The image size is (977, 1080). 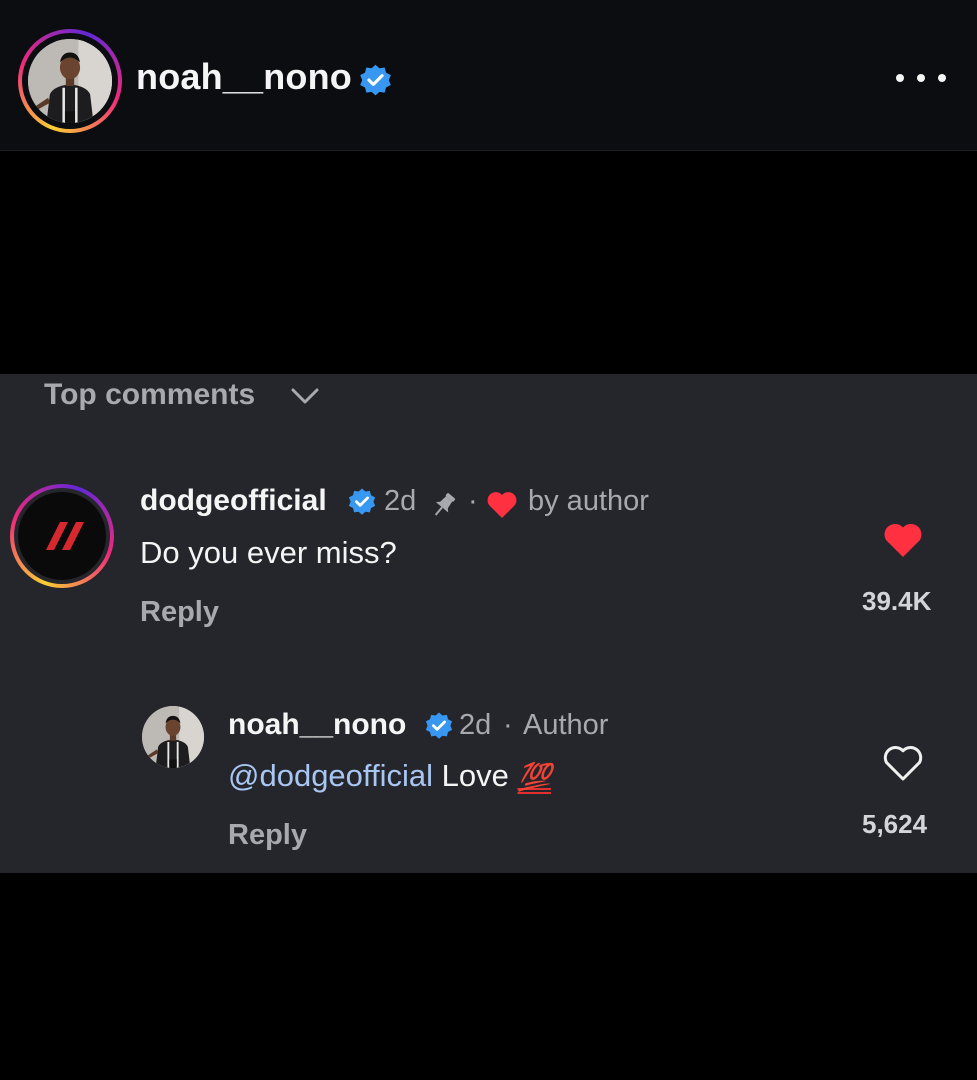 What do you see at coordinates (445, 504) in the screenshot?
I see `pin-icon` at bounding box center [445, 504].